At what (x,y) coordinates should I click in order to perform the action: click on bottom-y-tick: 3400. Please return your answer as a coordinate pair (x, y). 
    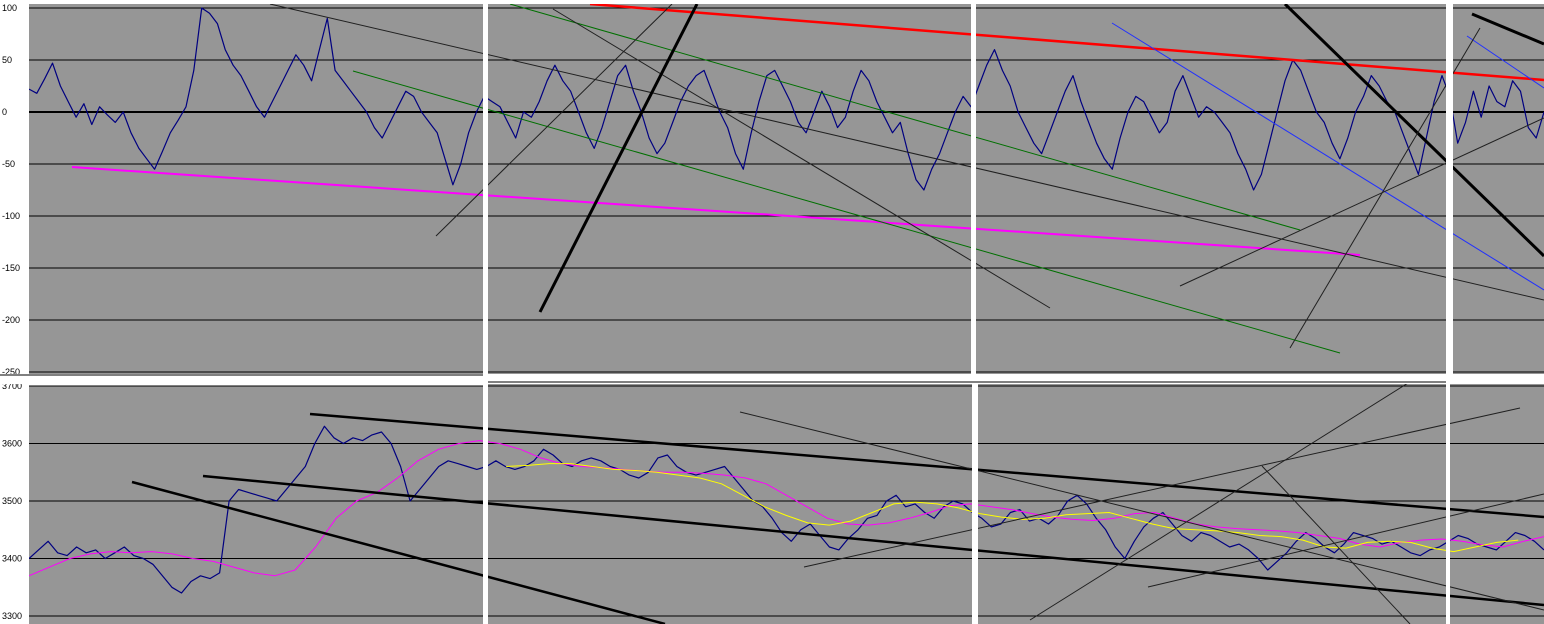
    Looking at the image, I should click on (12, 559).